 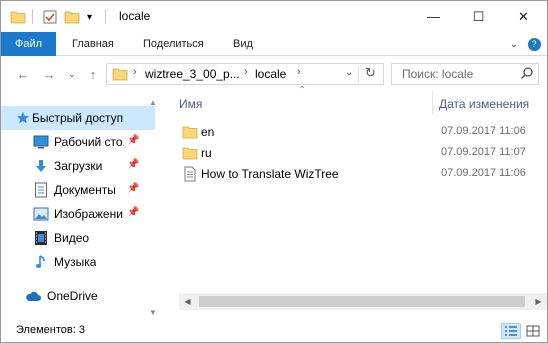 I want to click on title-bar: ▾ locale — ☐ ✕, so click(x=274, y=16).